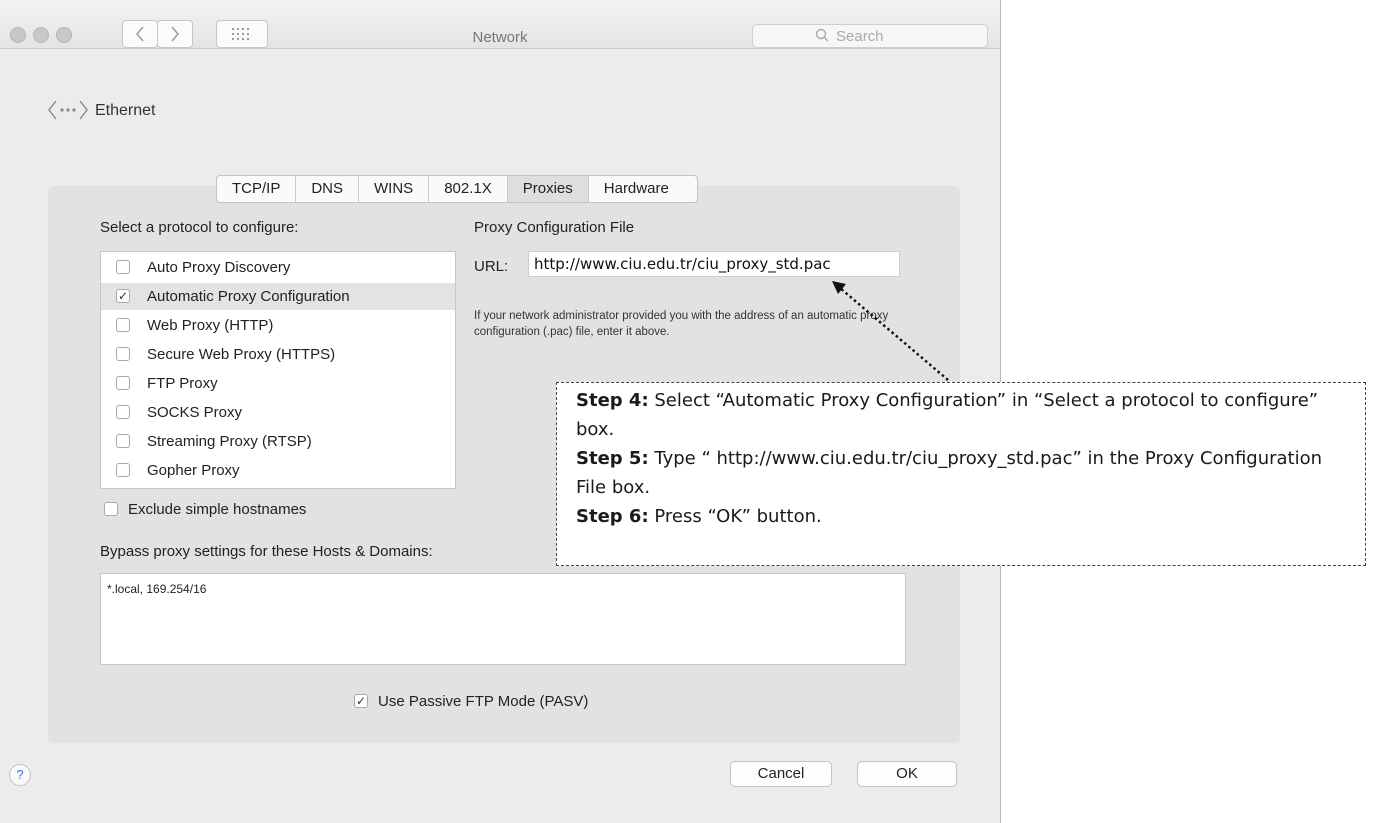 Image resolution: width=1376 pixels, height=823 pixels. What do you see at coordinates (612, 516) in the screenshot?
I see `step-prefix: Step 6:` at bounding box center [612, 516].